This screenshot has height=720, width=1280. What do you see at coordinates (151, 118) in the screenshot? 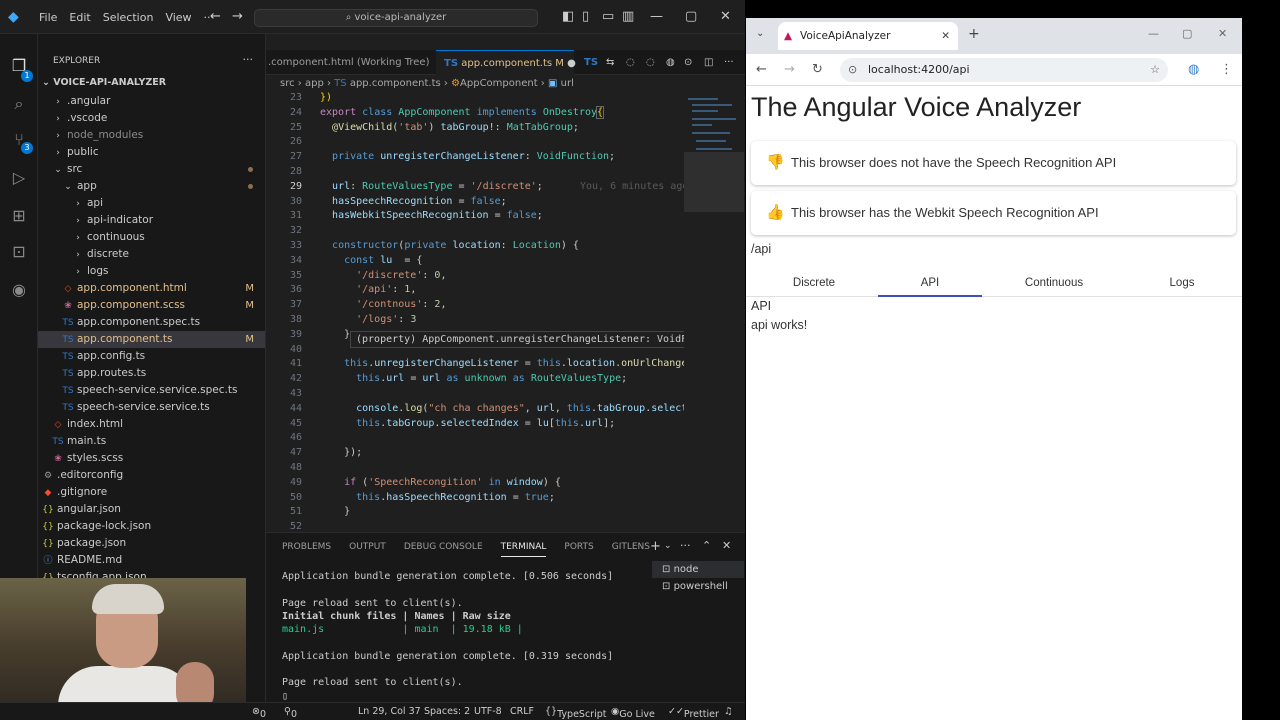
I see `tree-item--vscode: › .vscode` at bounding box center [151, 118].